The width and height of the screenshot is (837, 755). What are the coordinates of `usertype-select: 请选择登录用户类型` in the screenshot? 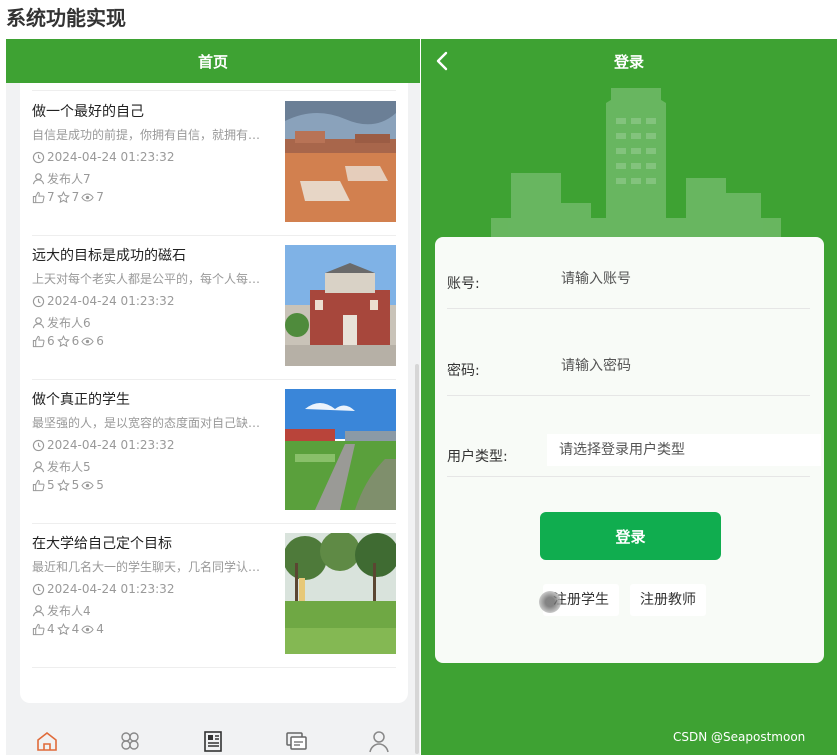 It's located at (684, 450).